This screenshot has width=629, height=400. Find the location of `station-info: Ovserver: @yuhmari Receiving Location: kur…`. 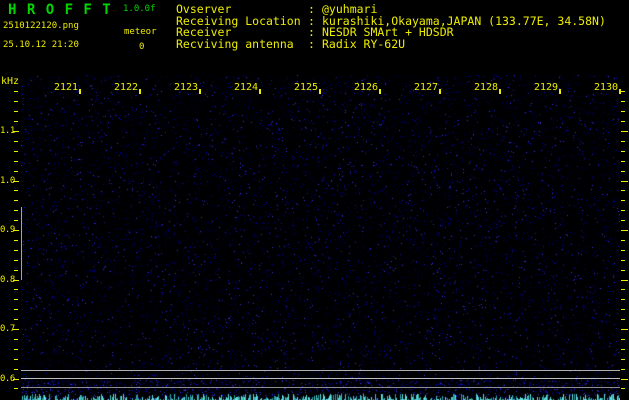

station-info: Ovserver: @yuhmari Receiving Location: kur… is located at coordinates (391, 27).